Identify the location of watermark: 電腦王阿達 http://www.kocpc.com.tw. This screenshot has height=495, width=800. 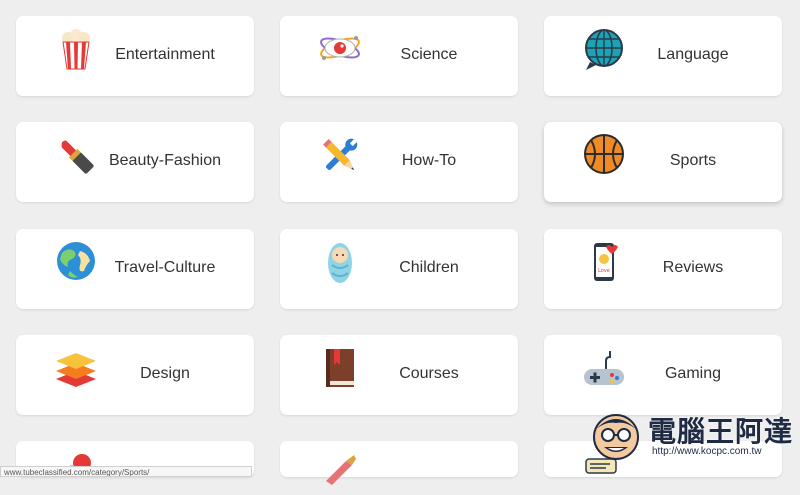
(693, 437).